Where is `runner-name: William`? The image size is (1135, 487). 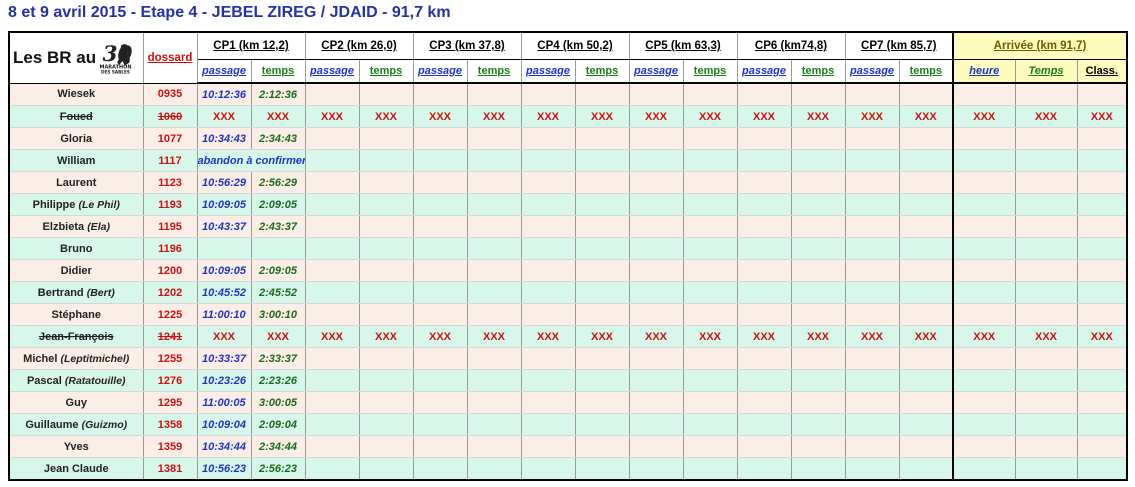
runner-name: William is located at coordinates (76, 160).